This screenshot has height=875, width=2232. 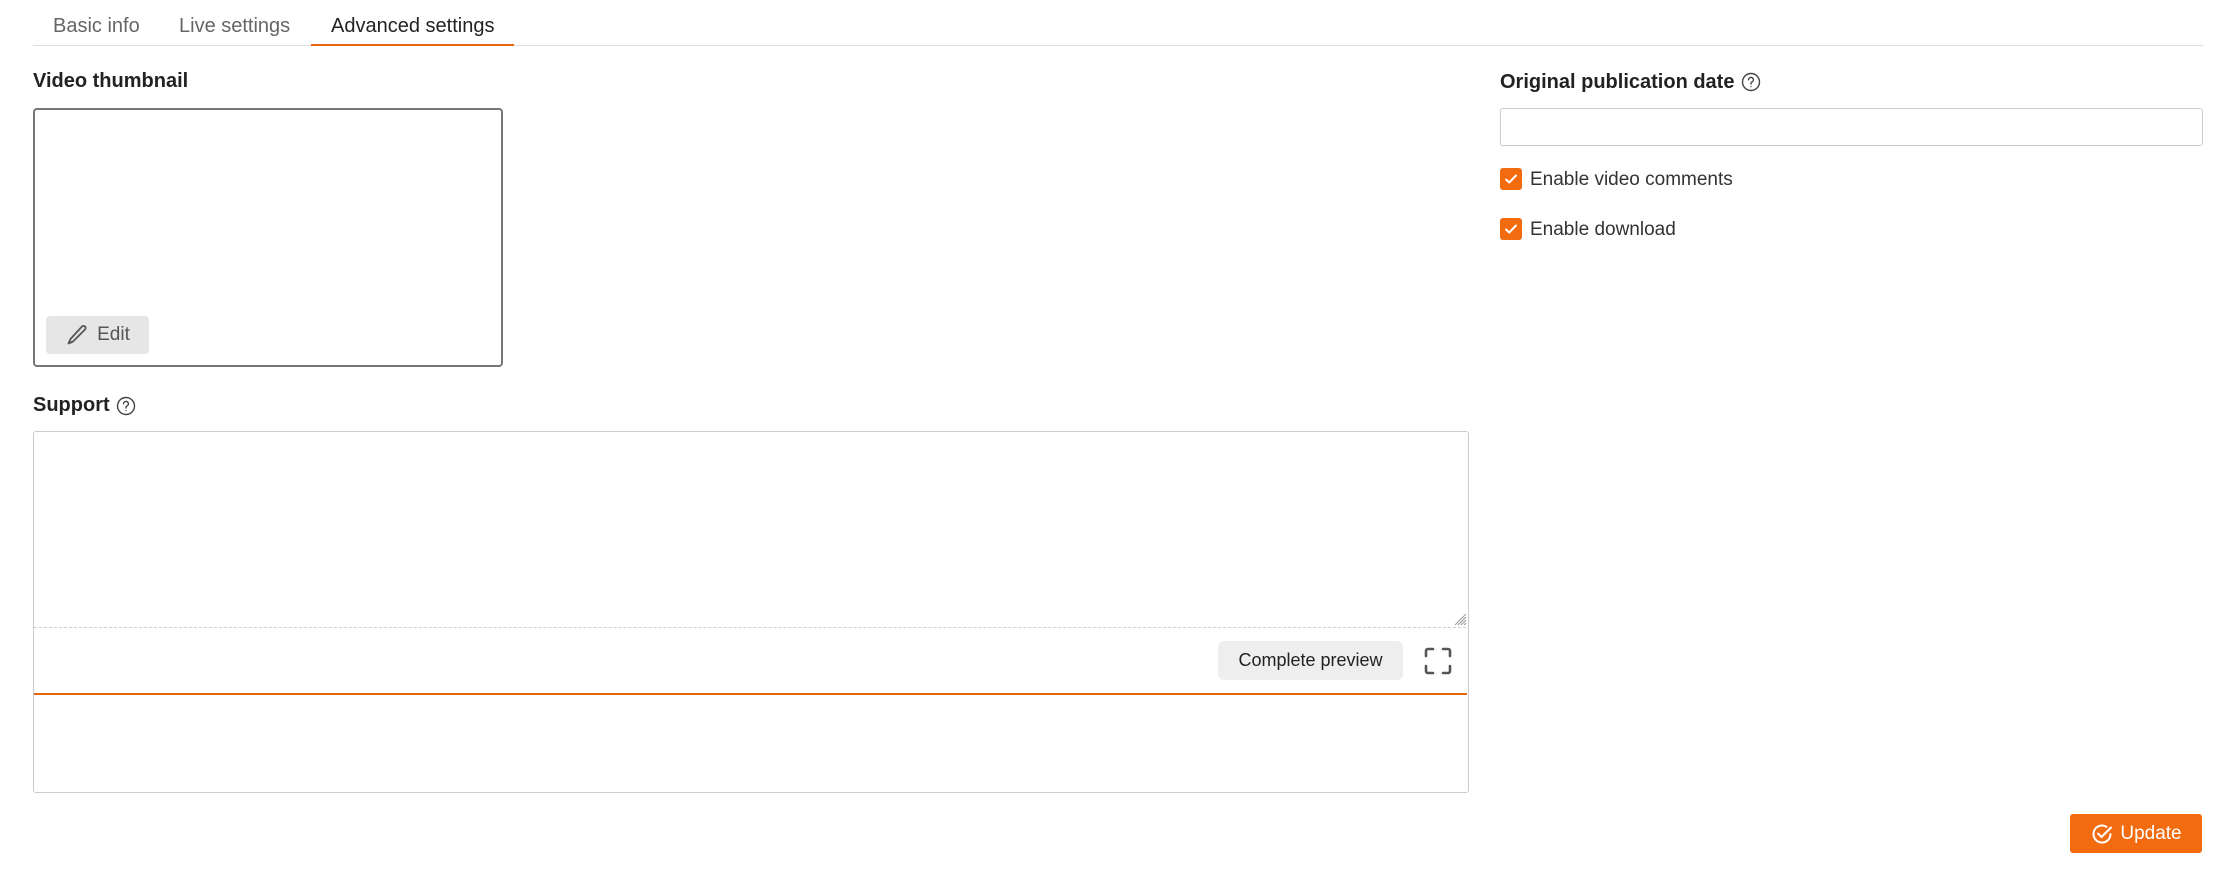 I want to click on enable-video-comments-checkbox, so click(x=1511, y=179).